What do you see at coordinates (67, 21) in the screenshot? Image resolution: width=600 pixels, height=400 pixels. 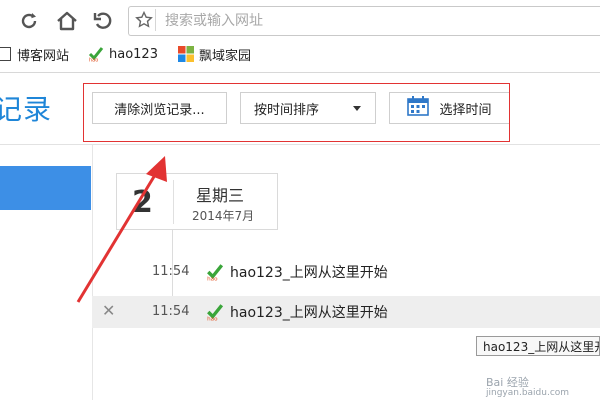 I see `home-icon` at bounding box center [67, 21].